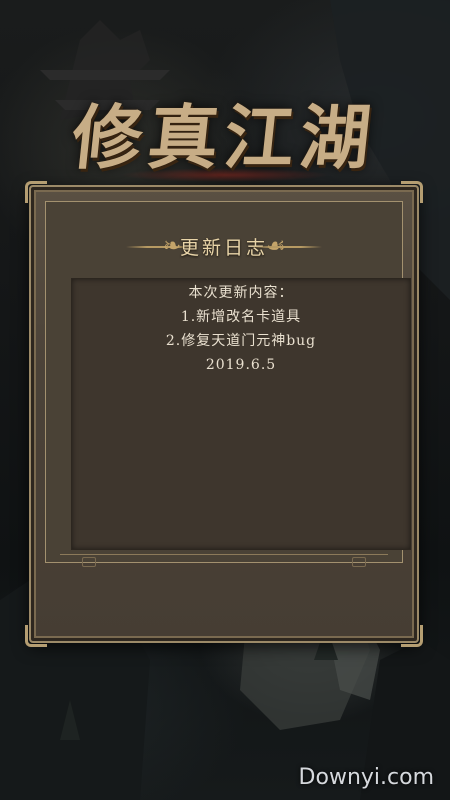 The height and width of the screenshot is (800, 450). I want to click on header-divider-right, so click(287, 247).